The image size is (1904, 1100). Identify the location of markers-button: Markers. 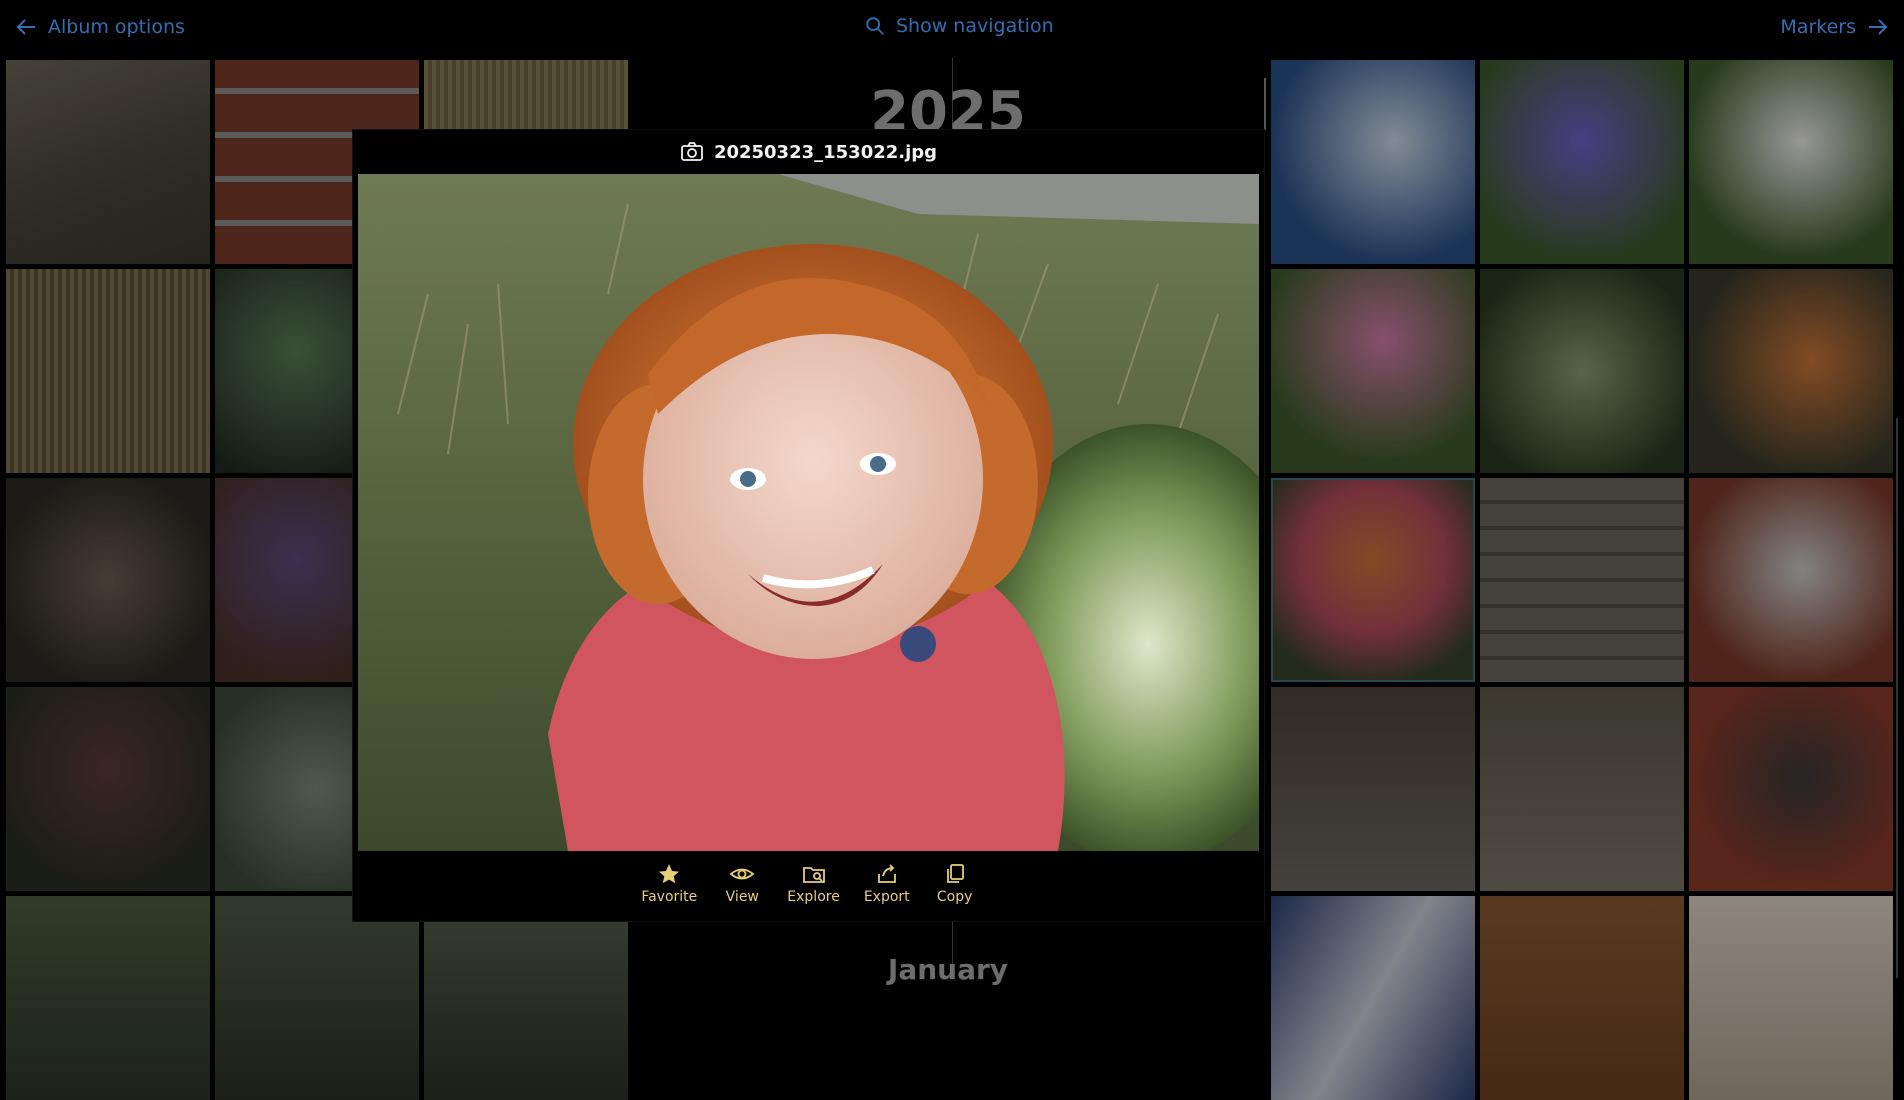
(1835, 27).